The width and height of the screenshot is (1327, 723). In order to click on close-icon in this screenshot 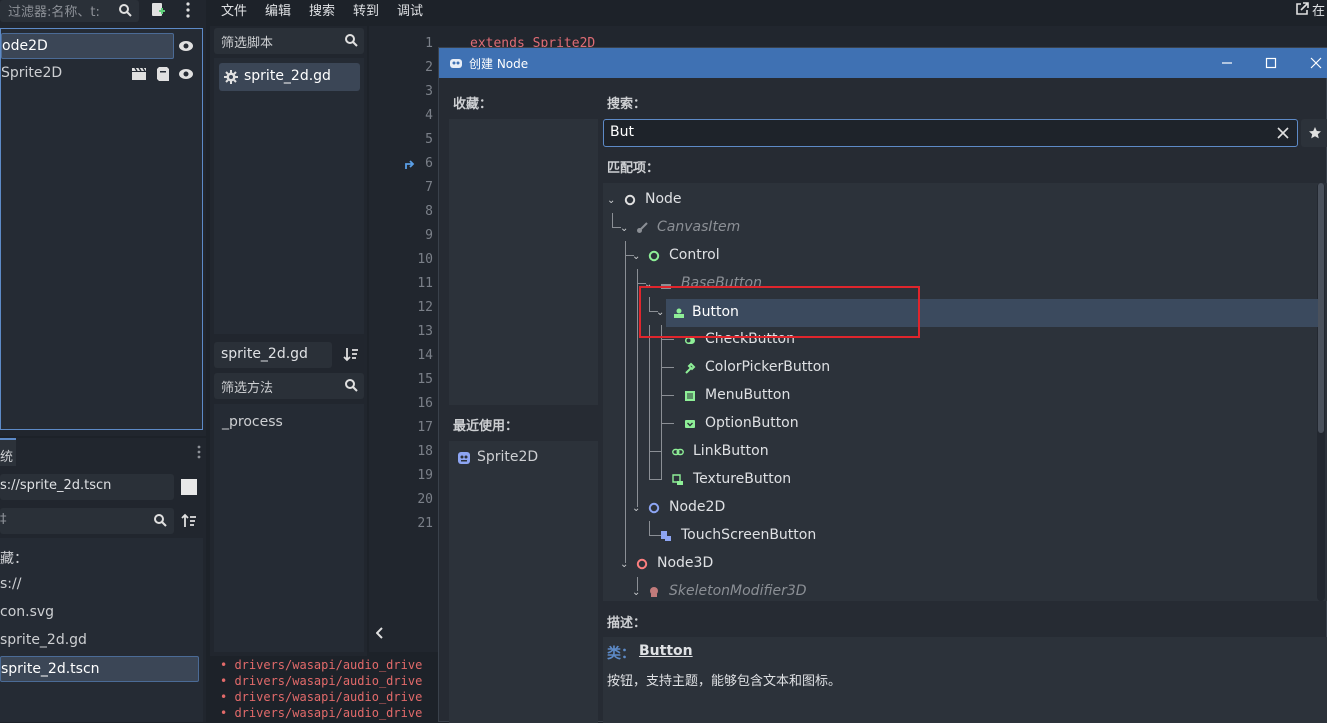, I will do `click(1316, 63)`.